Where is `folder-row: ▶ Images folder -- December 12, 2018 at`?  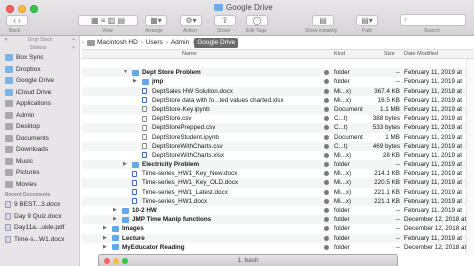
folder-row: ▶ Images folder -- December 12, 2018 at is located at coordinates (278, 228).